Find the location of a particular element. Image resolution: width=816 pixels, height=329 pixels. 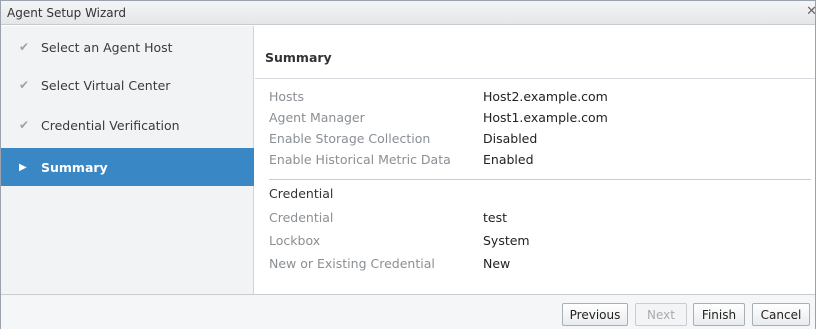

summary-row-agent-manager: Agent Manager Host1.example.com is located at coordinates (539, 120).